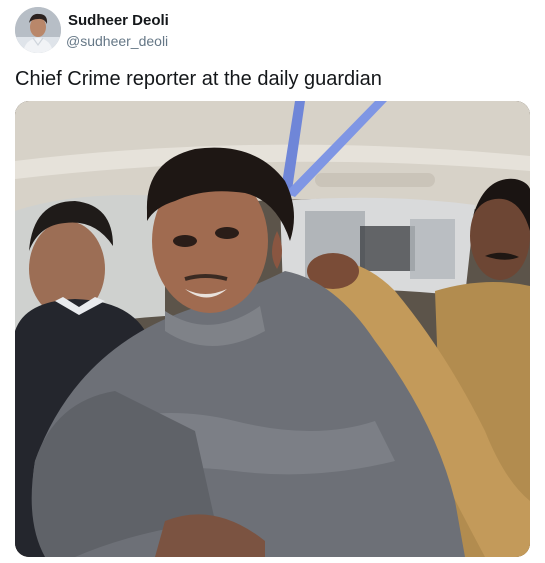 This screenshot has height=563, width=545. I want to click on author-display-name: Sudheer Deoli, so click(118, 21).